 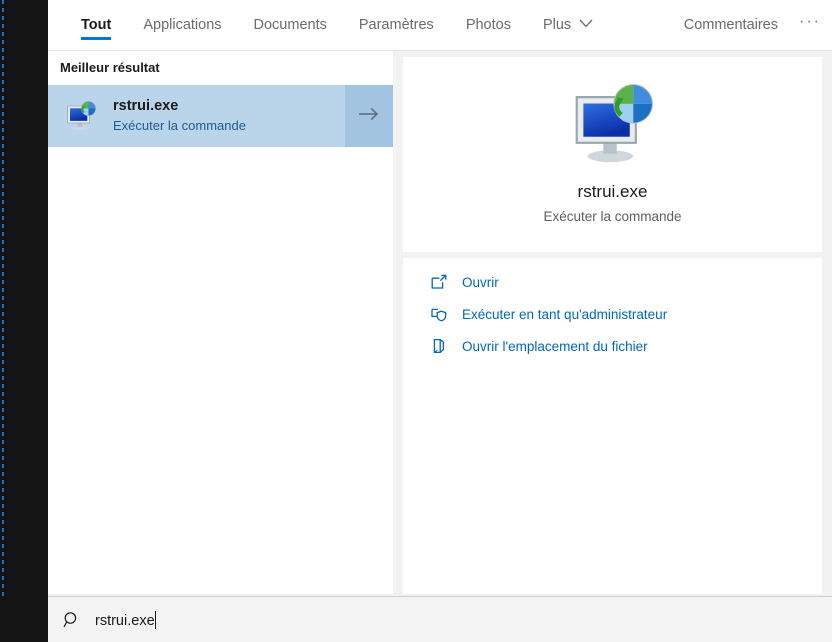 I want to click on rail-bottom-strip, so click(x=24, y=619).